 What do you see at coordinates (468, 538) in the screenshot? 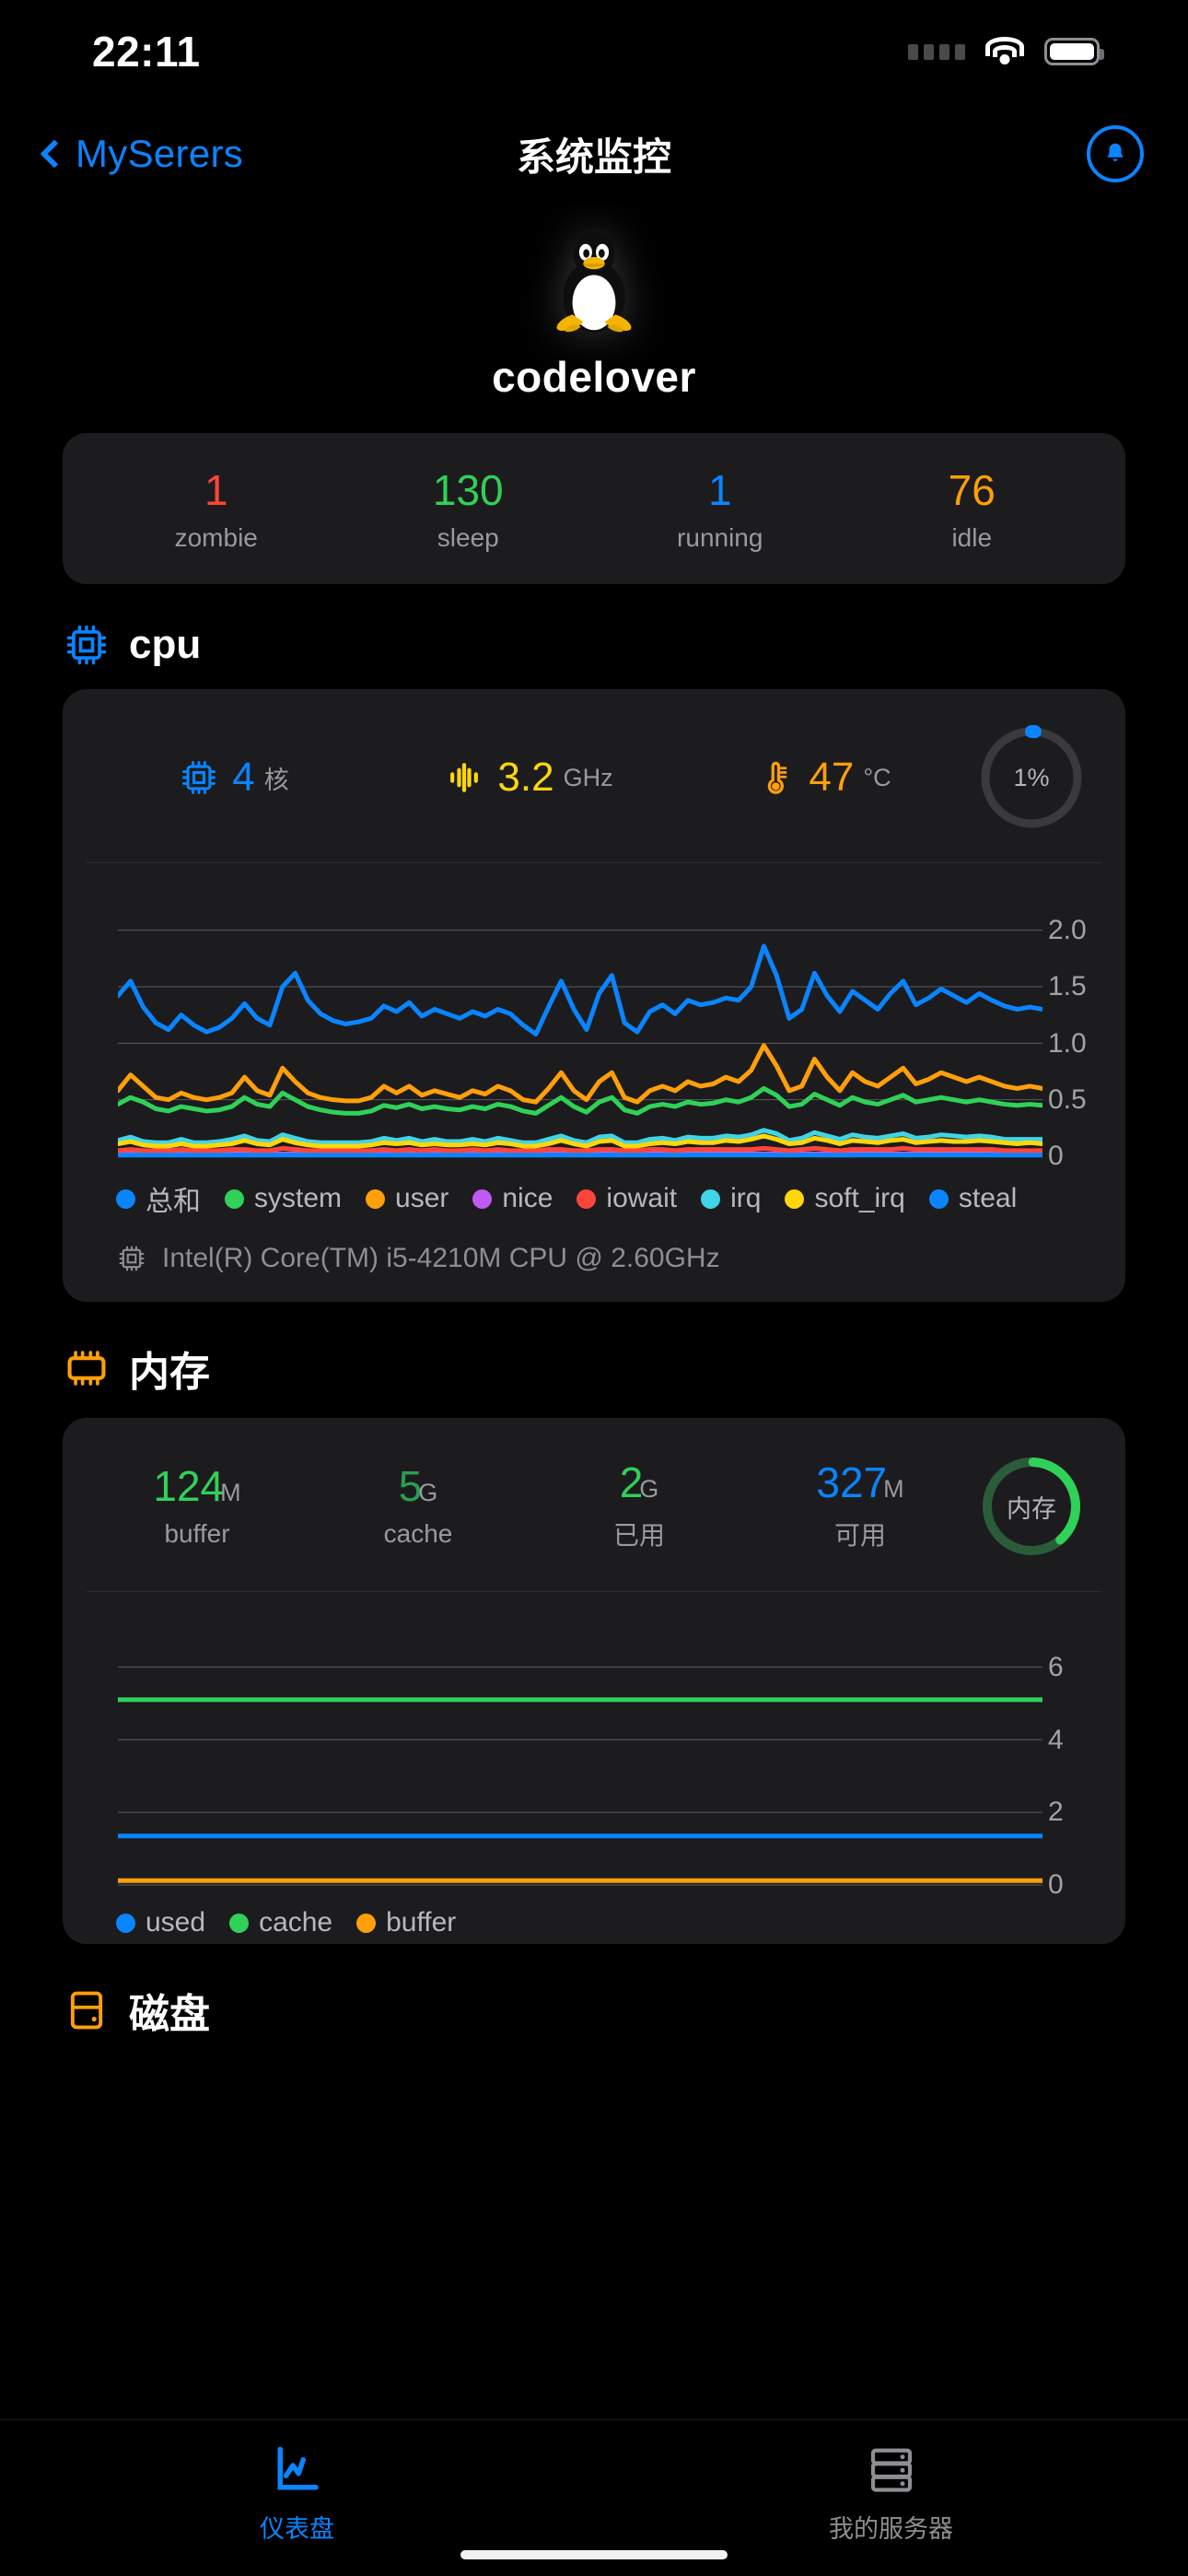
I see `process-stat-label: sleep` at bounding box center [468, 538].